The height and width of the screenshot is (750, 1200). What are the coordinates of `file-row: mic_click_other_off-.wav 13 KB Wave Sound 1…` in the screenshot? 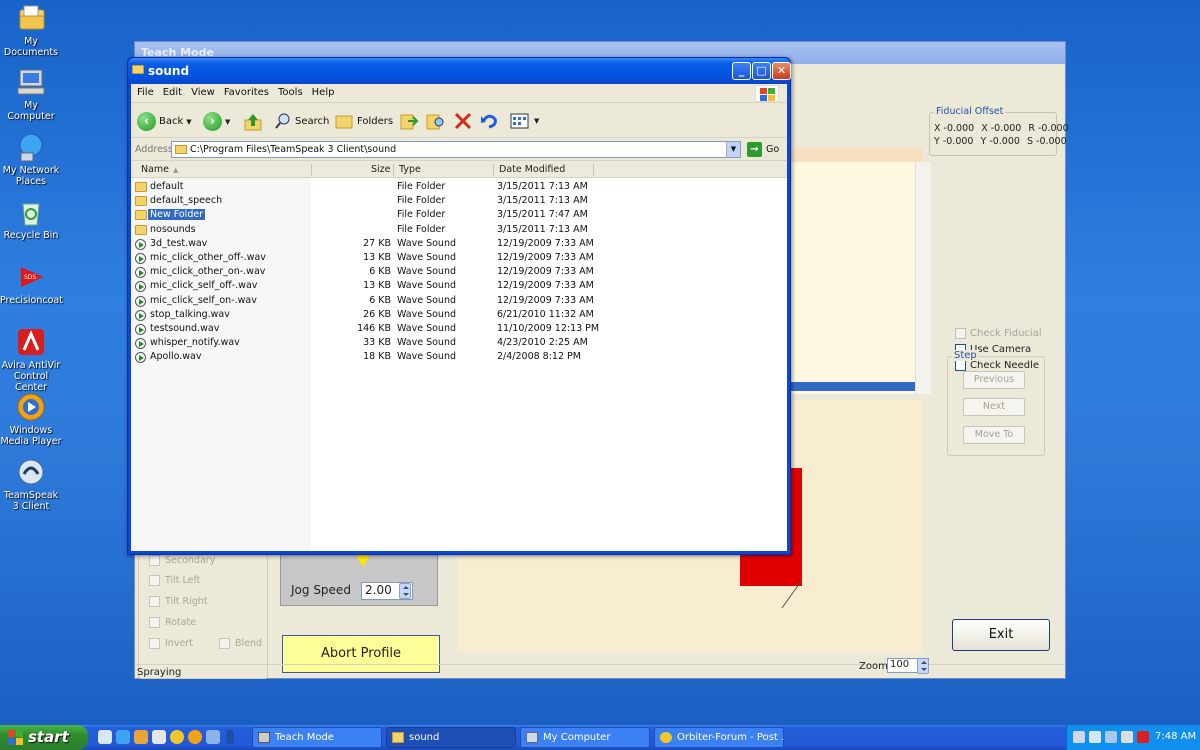 It's located at (459, 258).